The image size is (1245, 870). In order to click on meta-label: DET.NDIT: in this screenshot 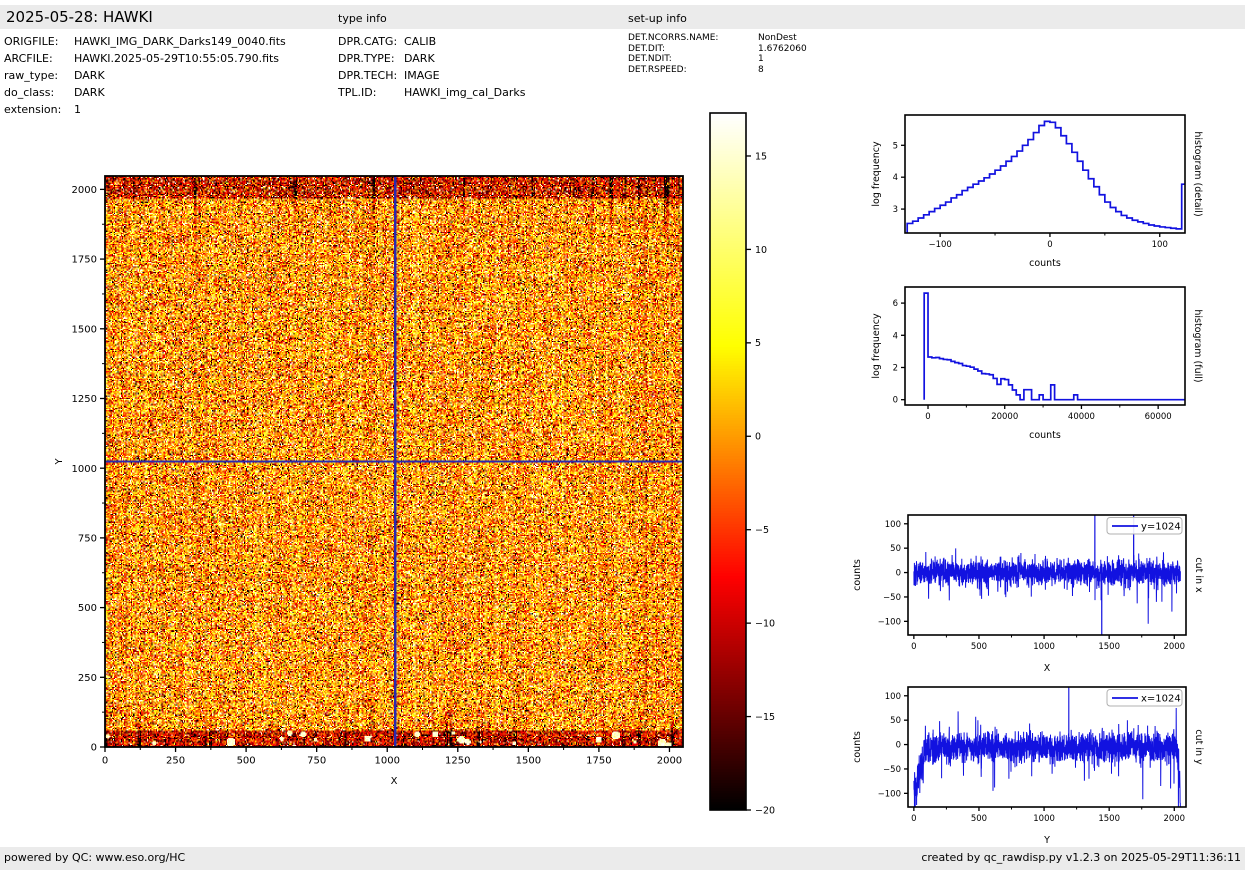, I will do `click(650, 59)`.